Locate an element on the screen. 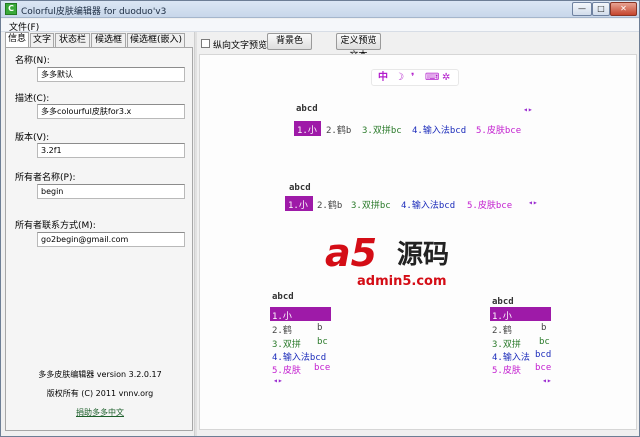 This screenshot has height=437, width=640. close-button: ✕ is located at coordinates (623, 9).